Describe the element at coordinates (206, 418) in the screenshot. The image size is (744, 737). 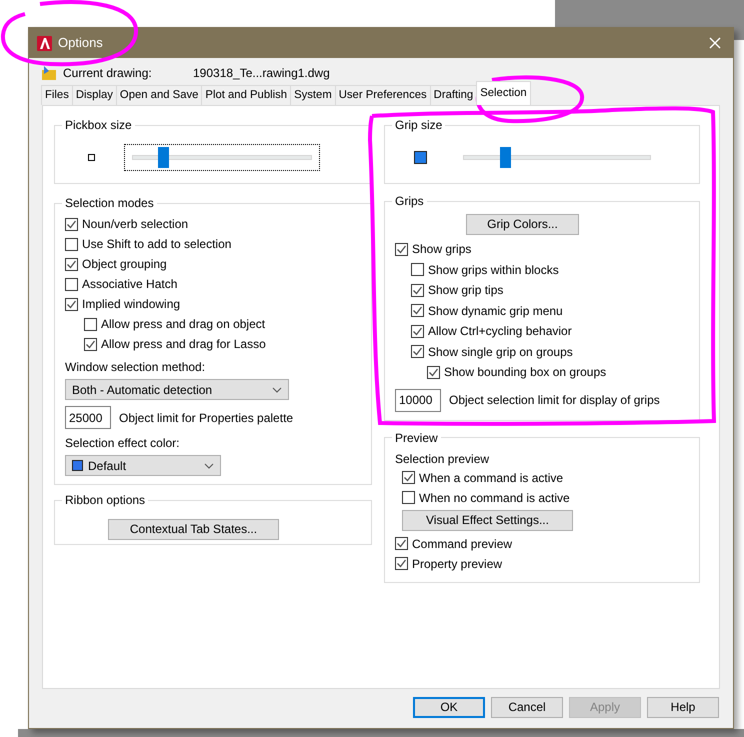
I see `field-label: Object limit for Properties palette` at that location.